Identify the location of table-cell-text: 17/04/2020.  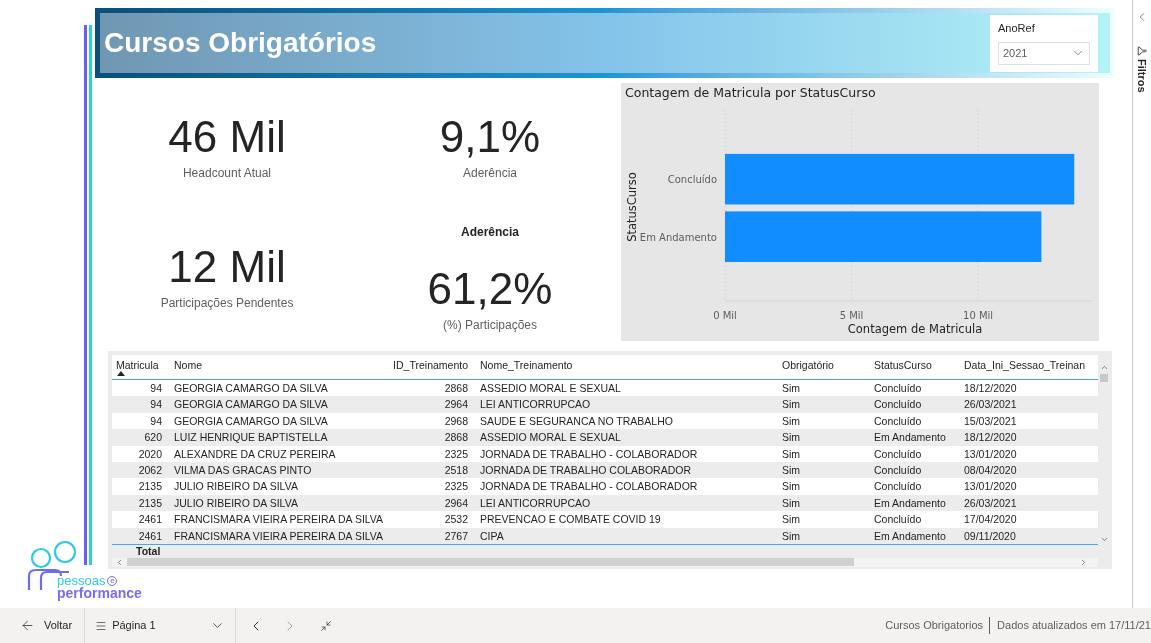
(990, 520).